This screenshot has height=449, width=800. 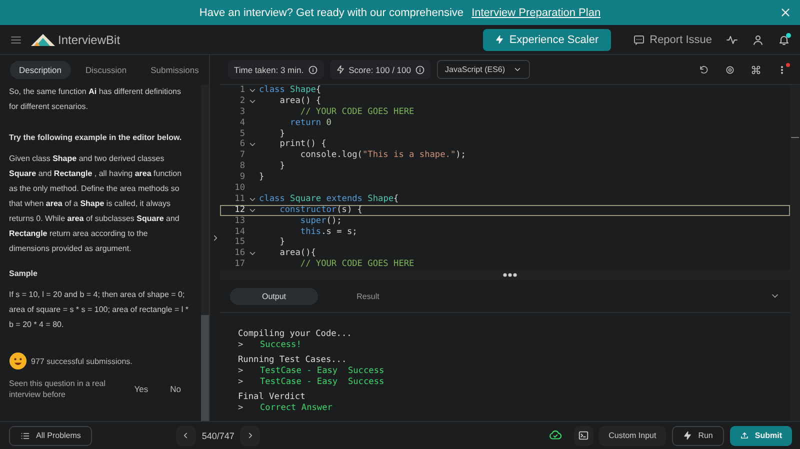 What do you see at coordinates (239, 264) in the screenshot?
I see `line-number: 17` at bounding box center [239, 264].